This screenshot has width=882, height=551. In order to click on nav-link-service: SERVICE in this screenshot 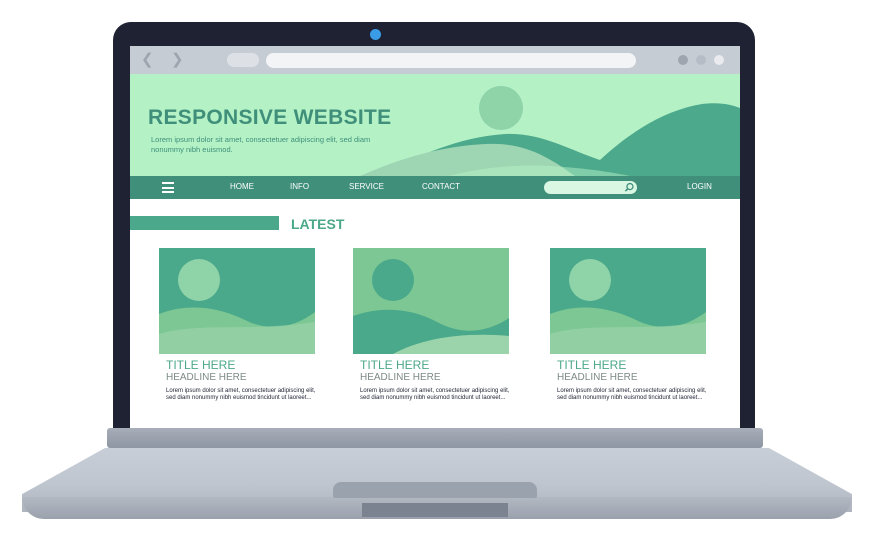, I will do `click(366, 186)`.